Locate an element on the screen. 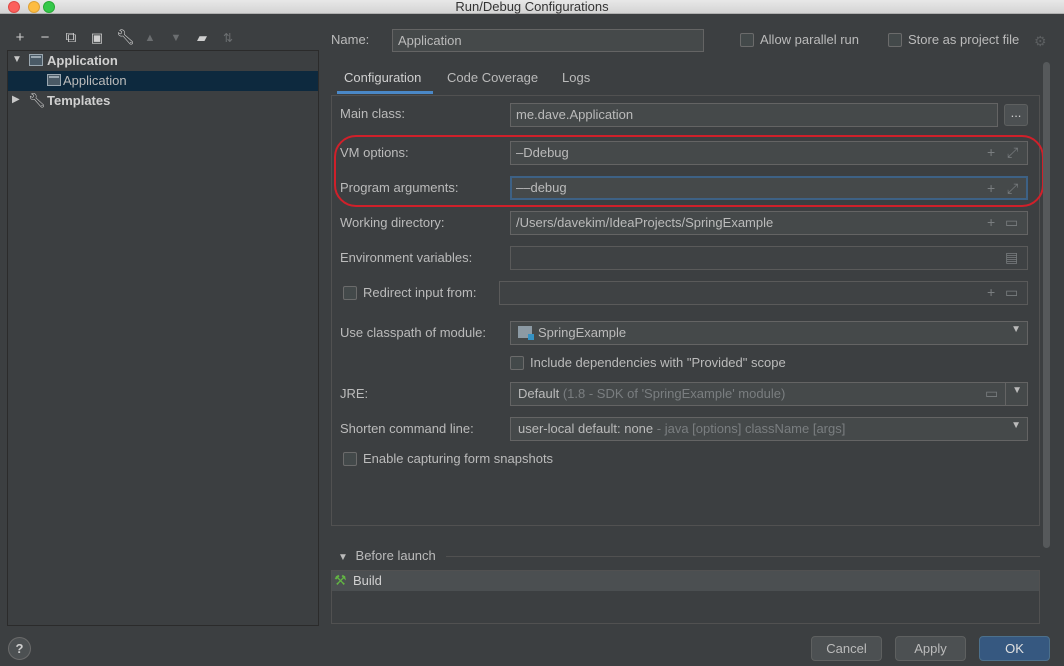 The height and width of the screenshot is (666, 1064). jre-value: Default is located at coordinates (539, 393).